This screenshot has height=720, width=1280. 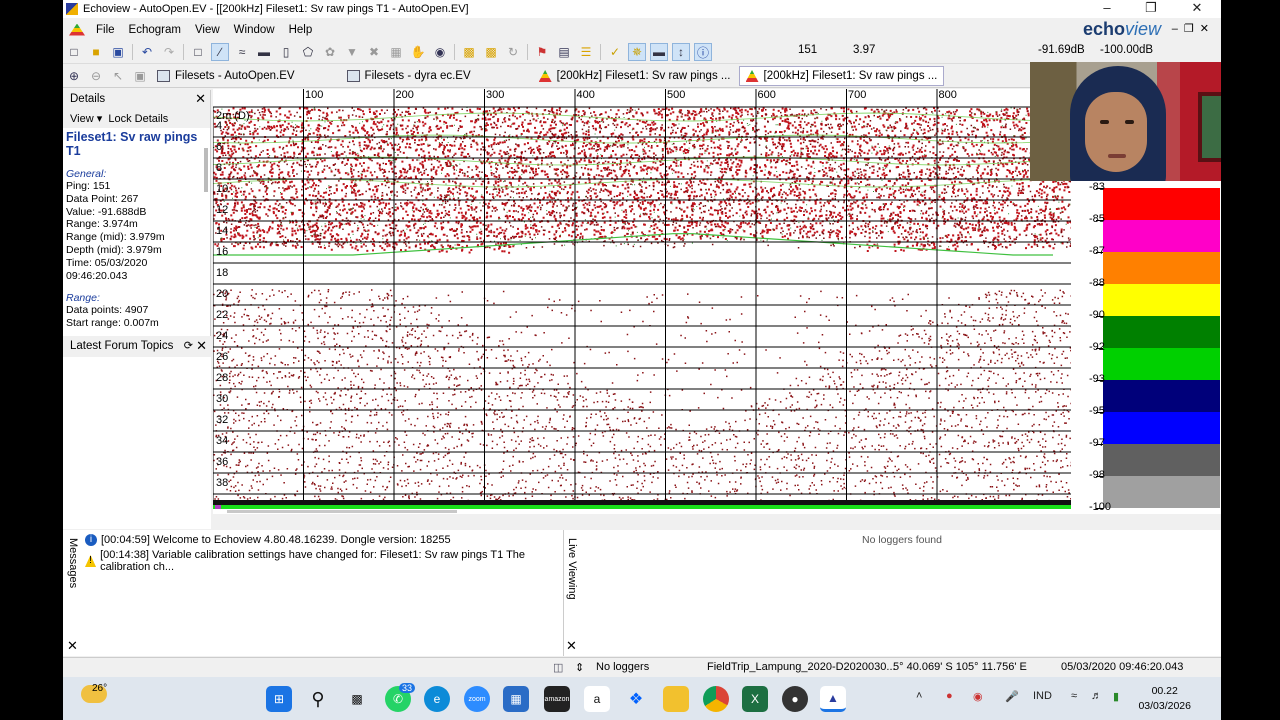 What do you see at coordinates (147, 52) in the screenshot?
I see `undo-icon: ↶` at bounding box center [147, 52].